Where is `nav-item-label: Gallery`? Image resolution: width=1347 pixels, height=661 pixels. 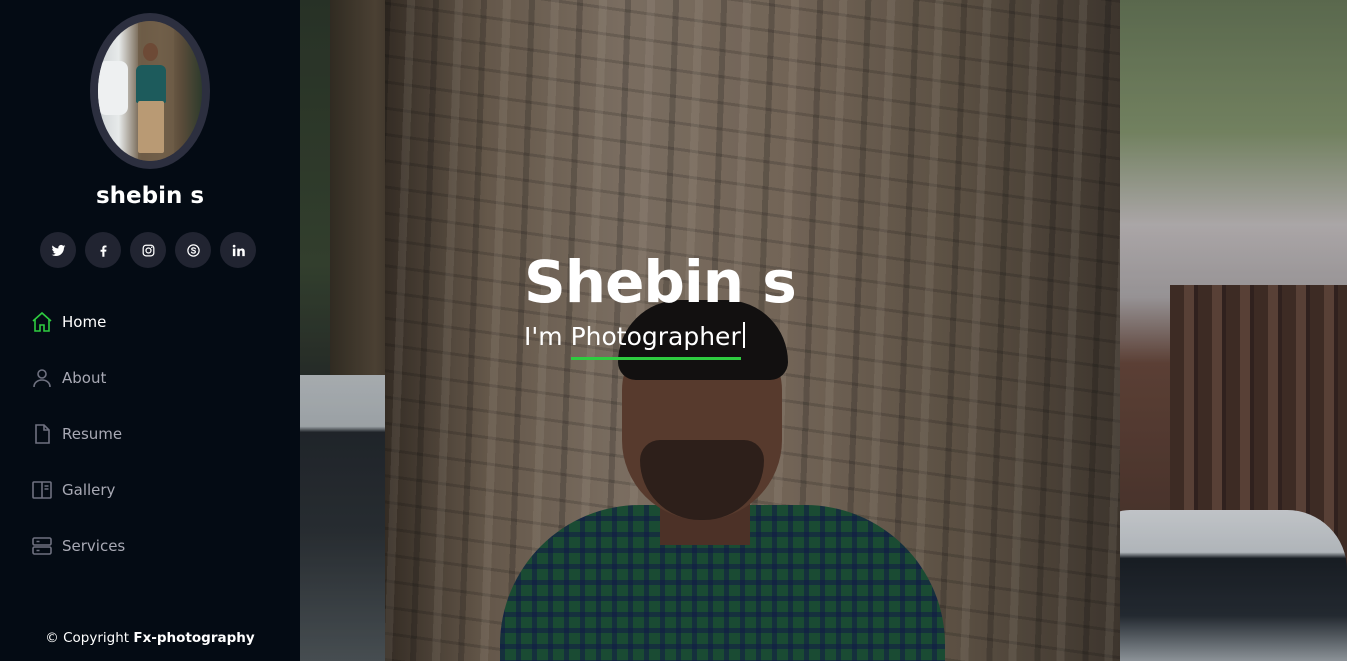
nav-item-label: Gallery is located at coordinates (89, 490).